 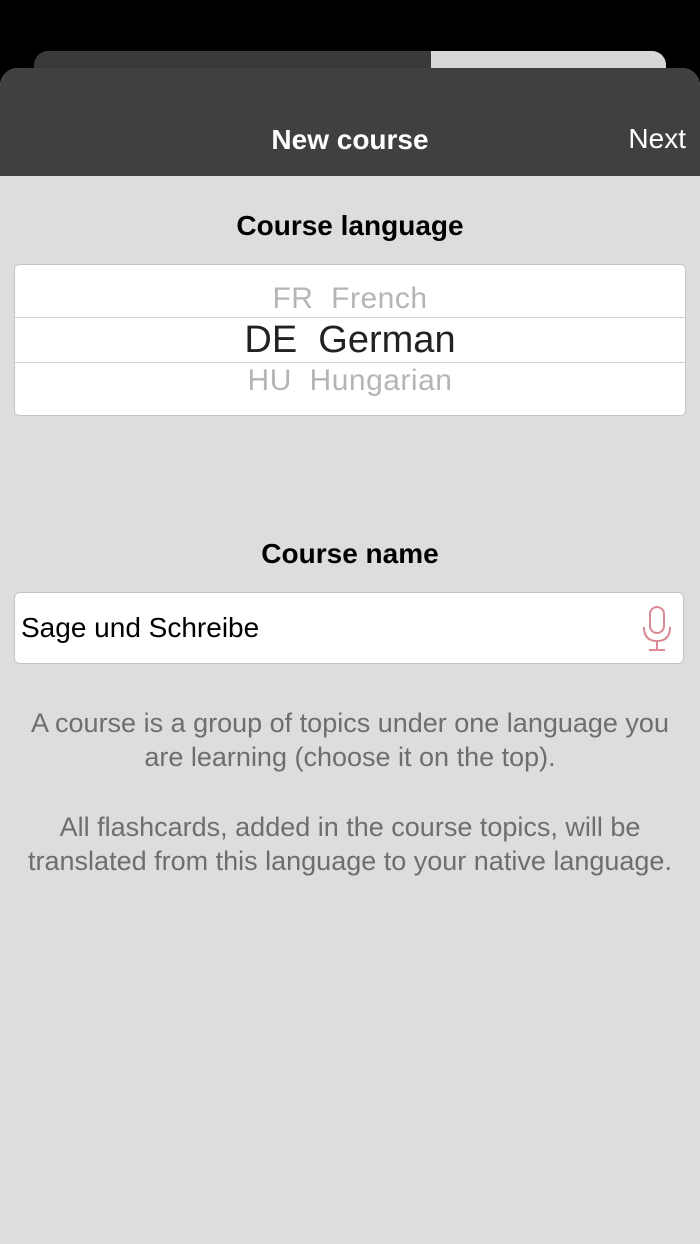 I want to click on picker-option-french: FR French, so click(x=350, y=299).